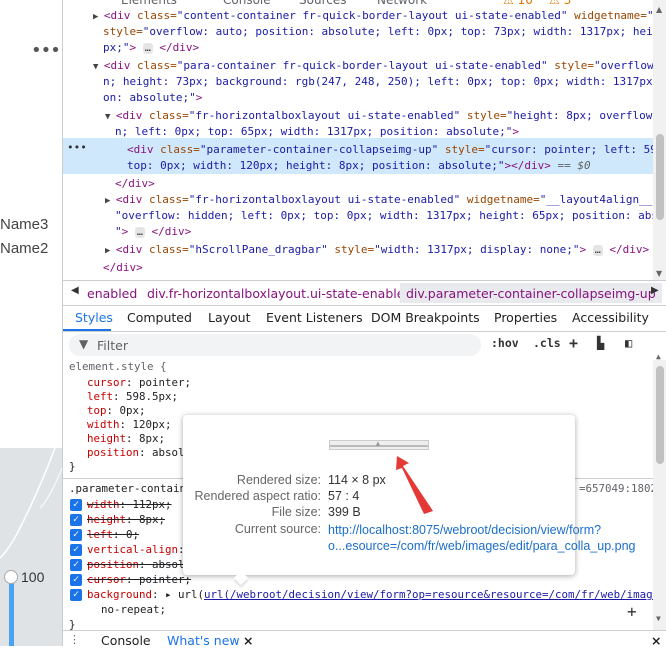 This screenshot has height=648, width=666. Describe the element at coordinates (72, 466) in the screenshot. I see `rule-close: }` at that location.